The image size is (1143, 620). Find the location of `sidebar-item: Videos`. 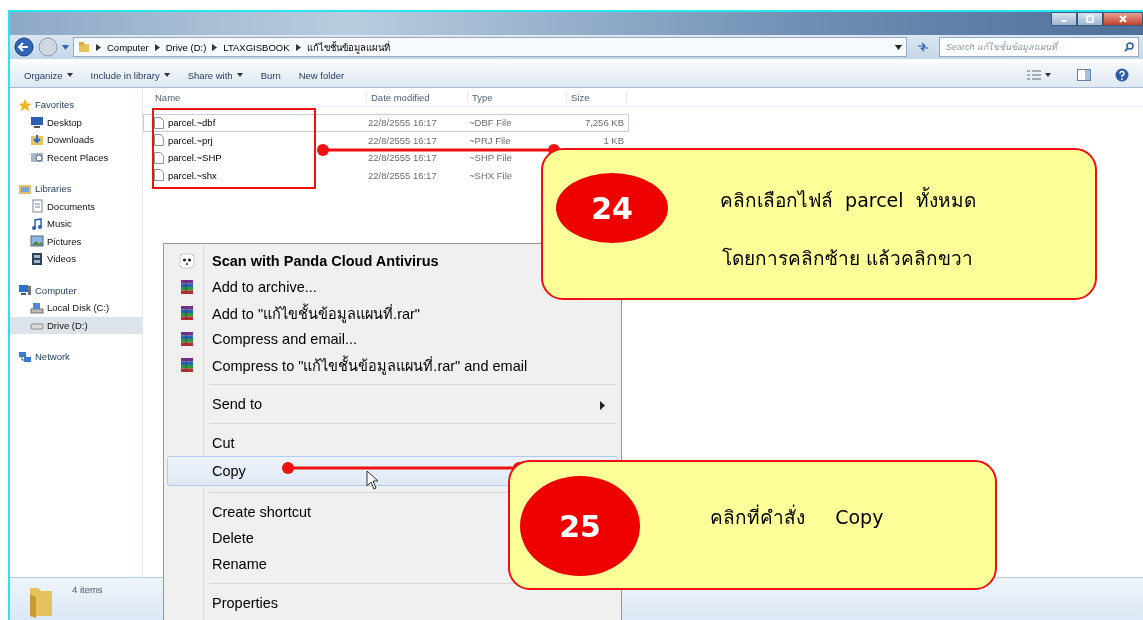

sidebar-item: Videos is located at coordinates (76, 259).